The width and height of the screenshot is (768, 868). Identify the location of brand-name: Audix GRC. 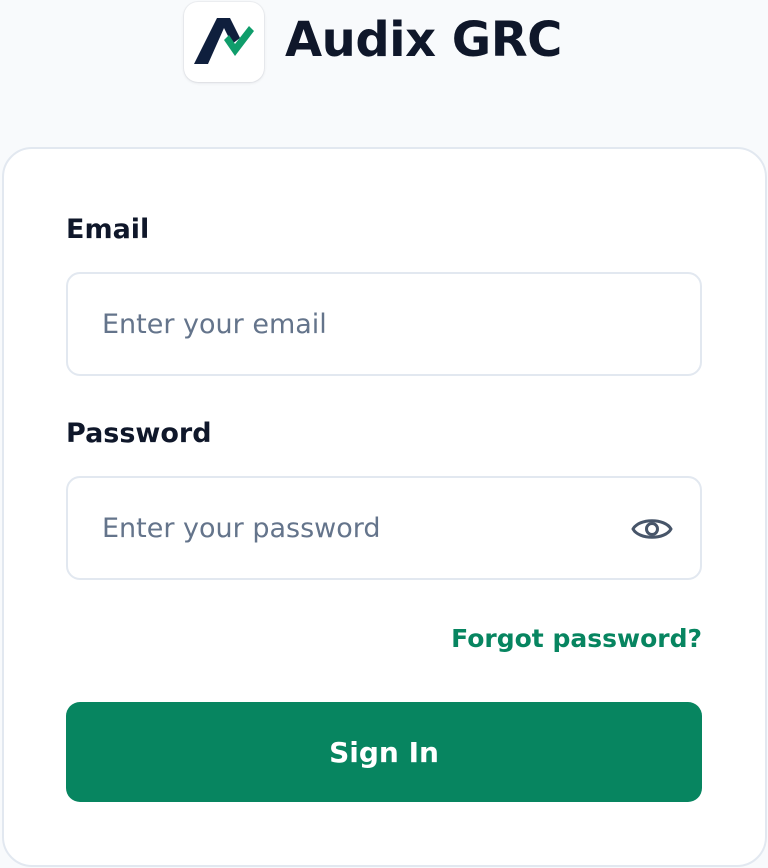
(423, 40).